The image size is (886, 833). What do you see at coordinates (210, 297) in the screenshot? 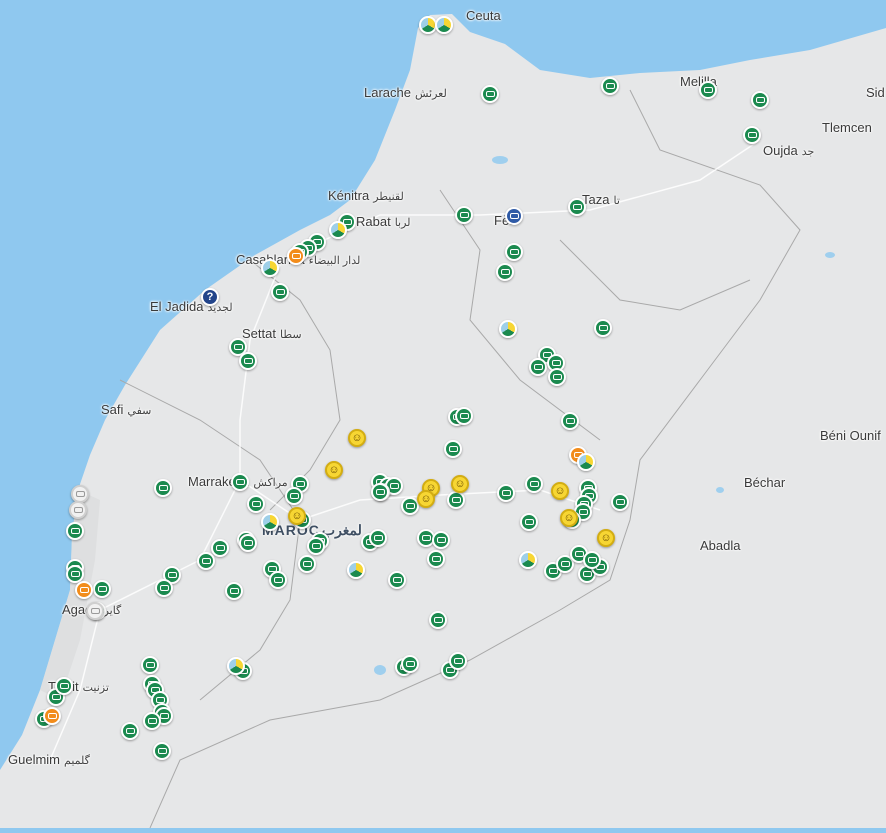
I see `question-marker: ?` at bounding box center [210, 297].